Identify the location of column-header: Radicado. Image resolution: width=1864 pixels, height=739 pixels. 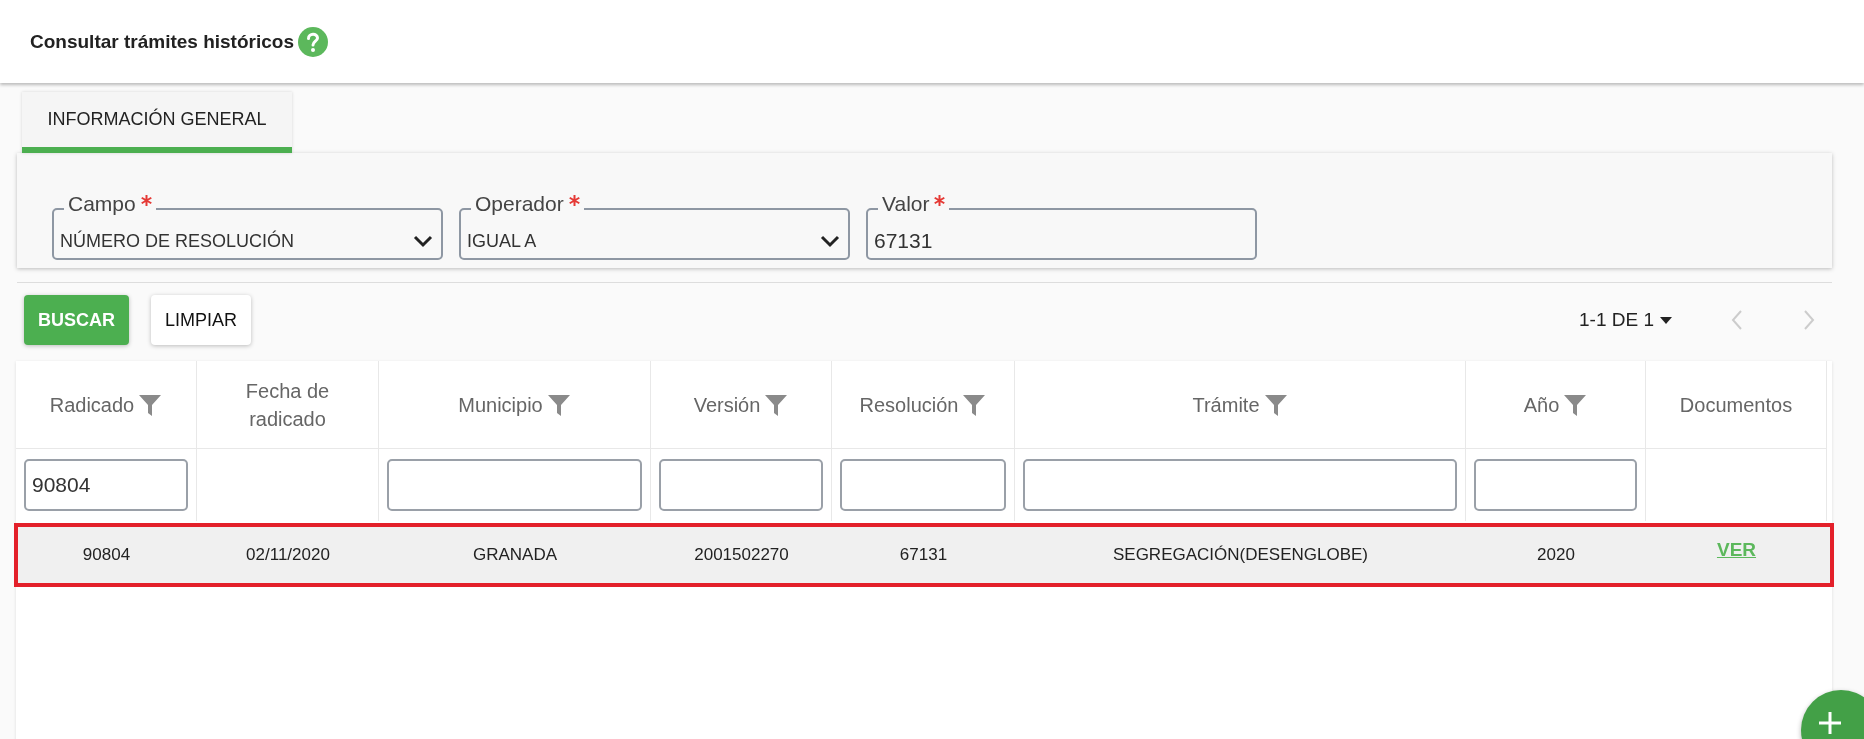
(92, 405).